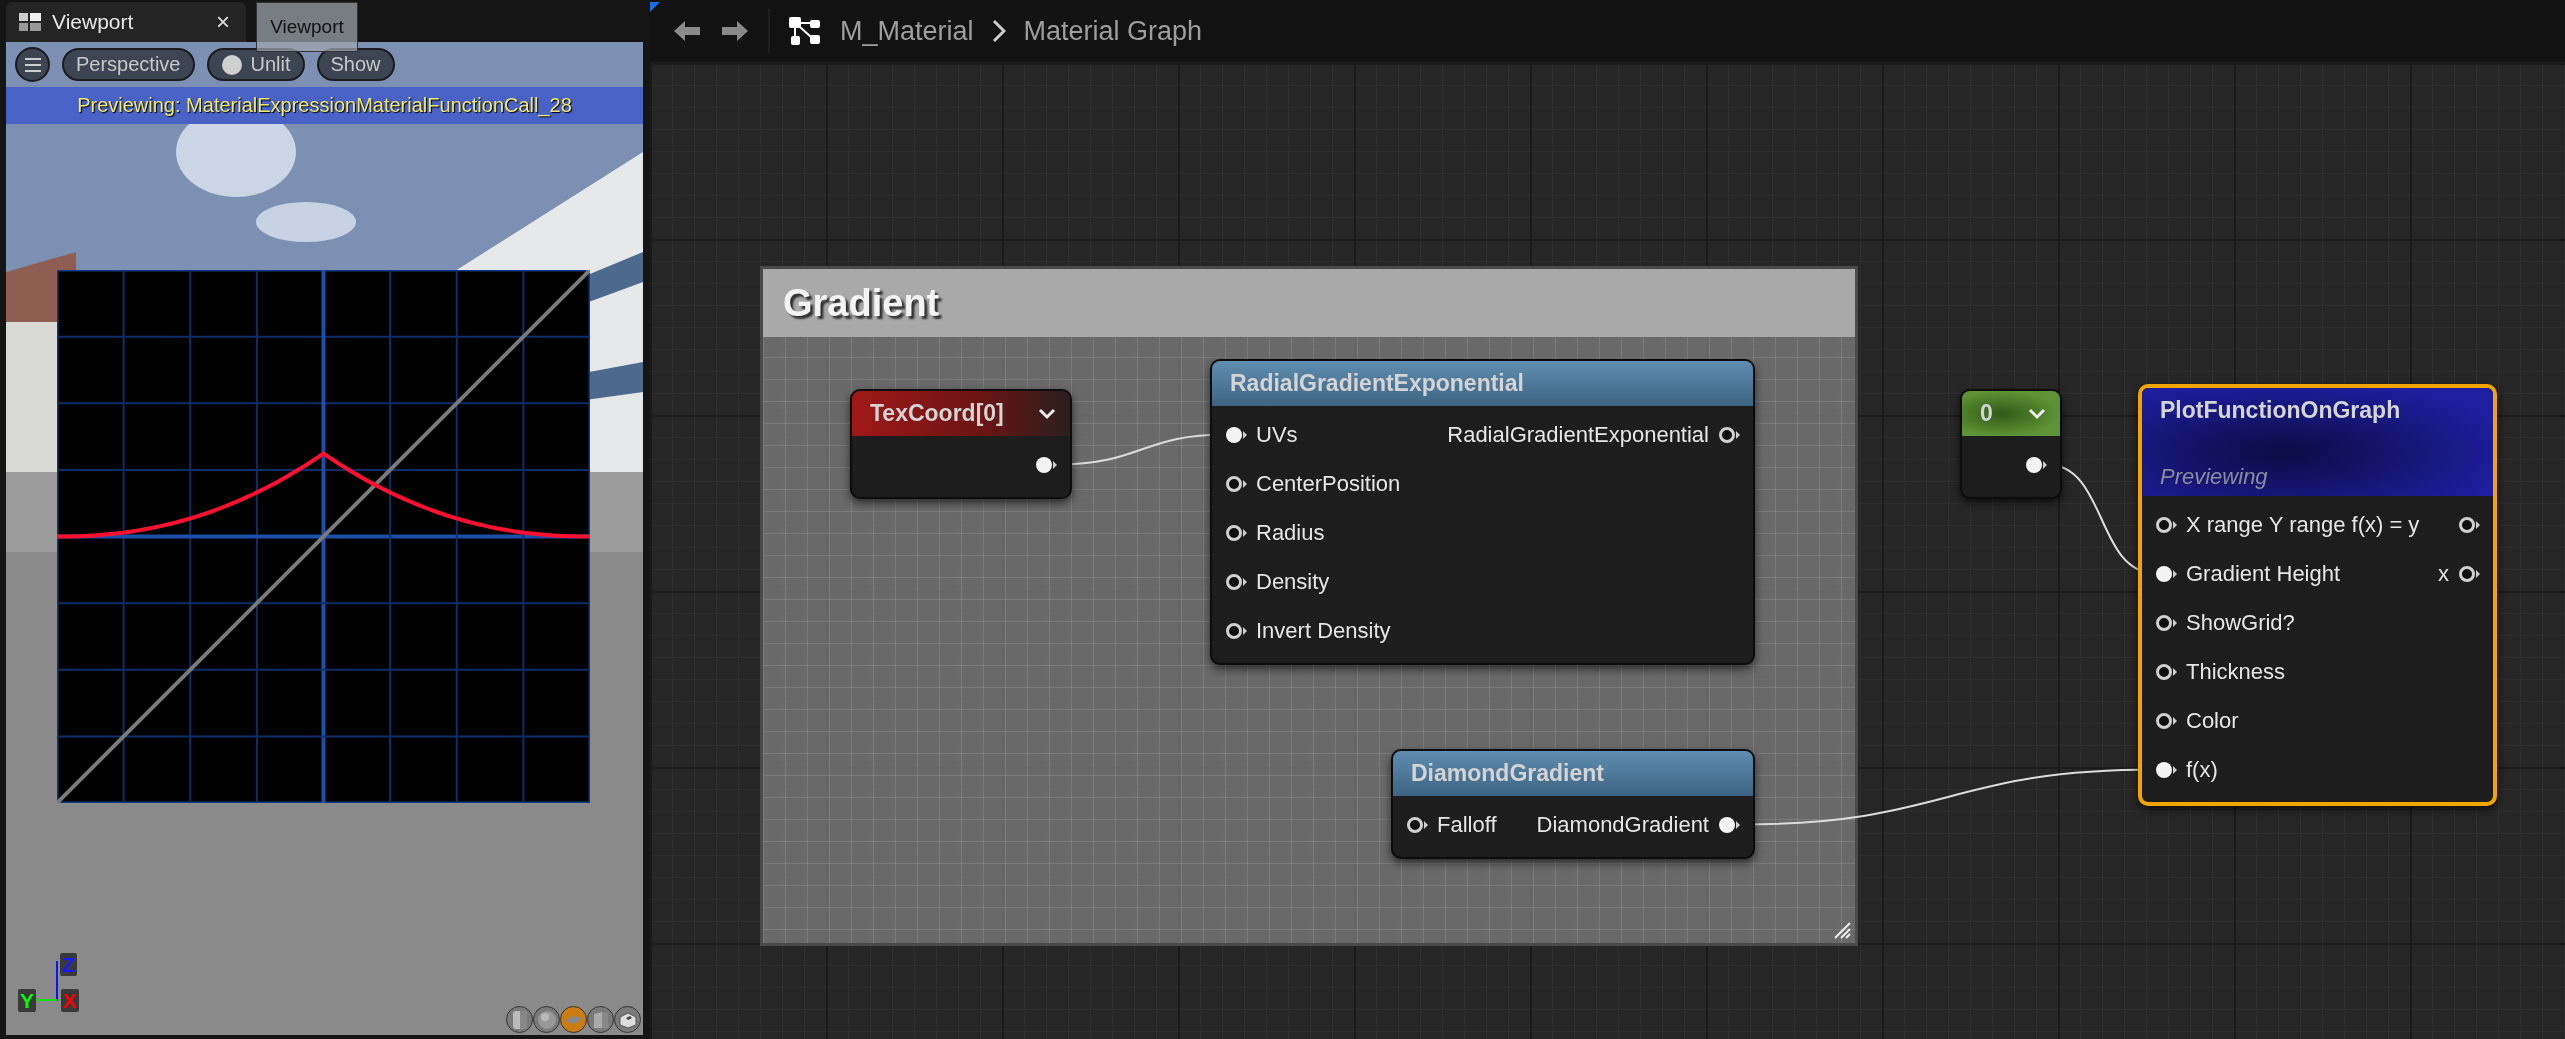 The width and height of the screenshot is (2565, 1039). What do you see at coordinates (2240, 622) in the screenshot?
I see `pin-label: ShowGrid?` at bounding box center [2240, 622].